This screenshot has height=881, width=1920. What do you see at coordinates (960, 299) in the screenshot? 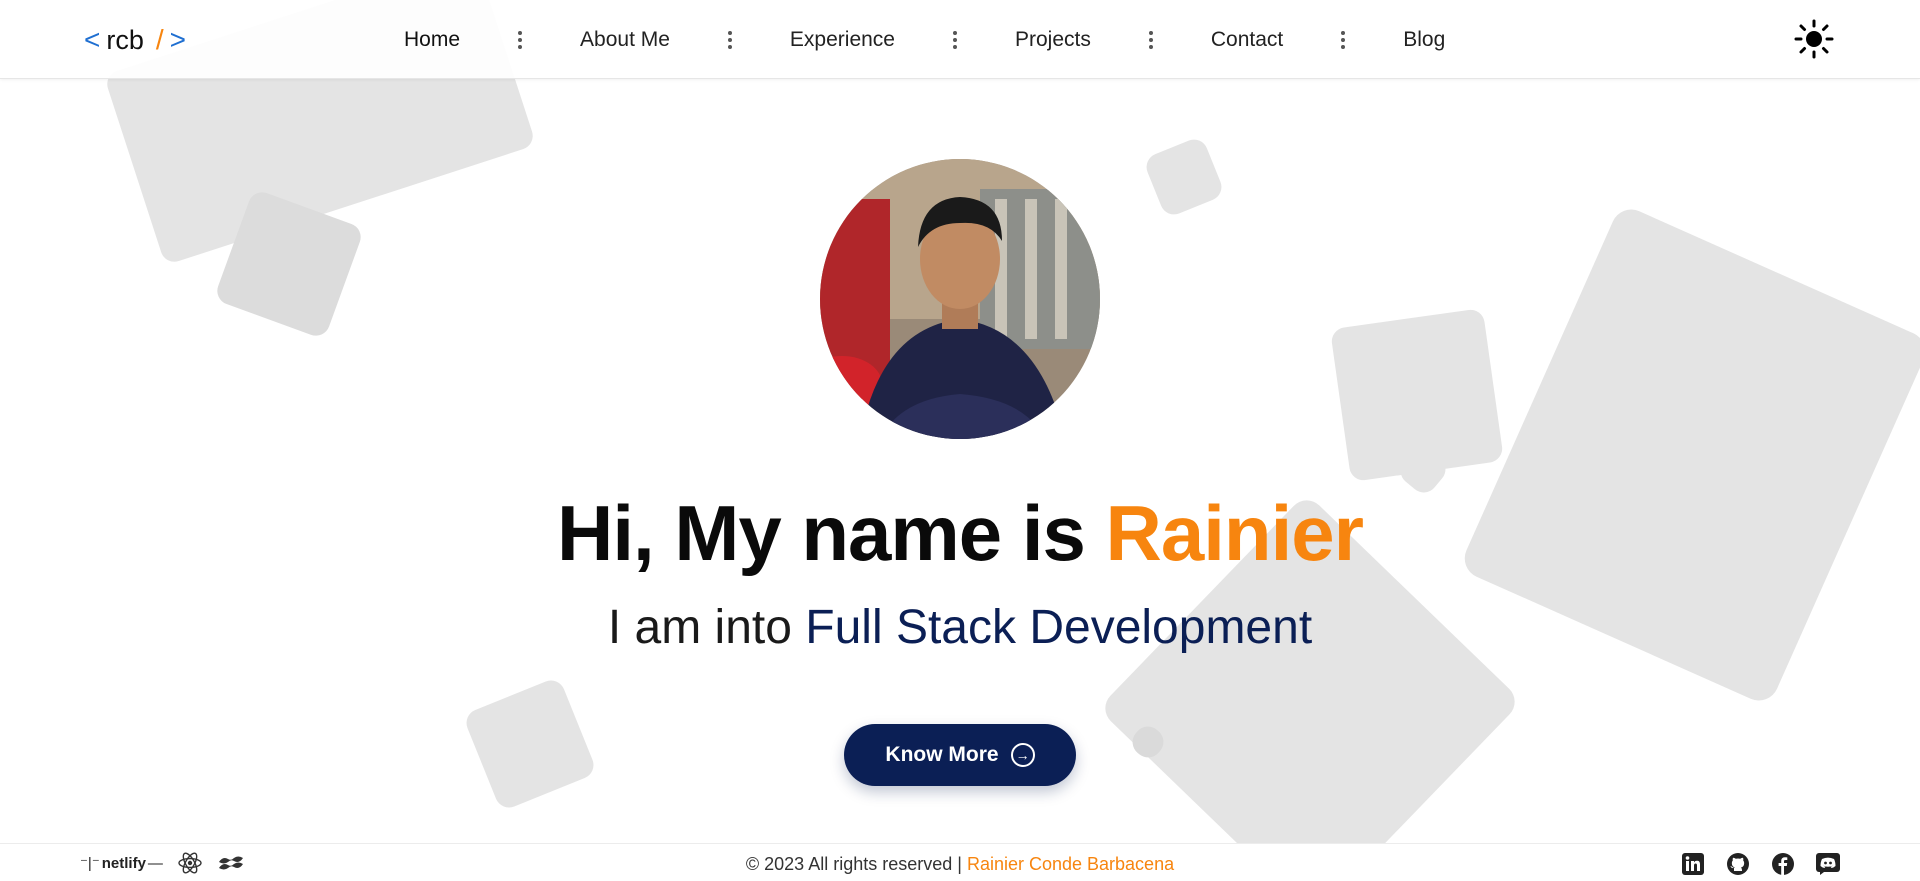
I see `profile-photo` at bounding box center [960, 299].